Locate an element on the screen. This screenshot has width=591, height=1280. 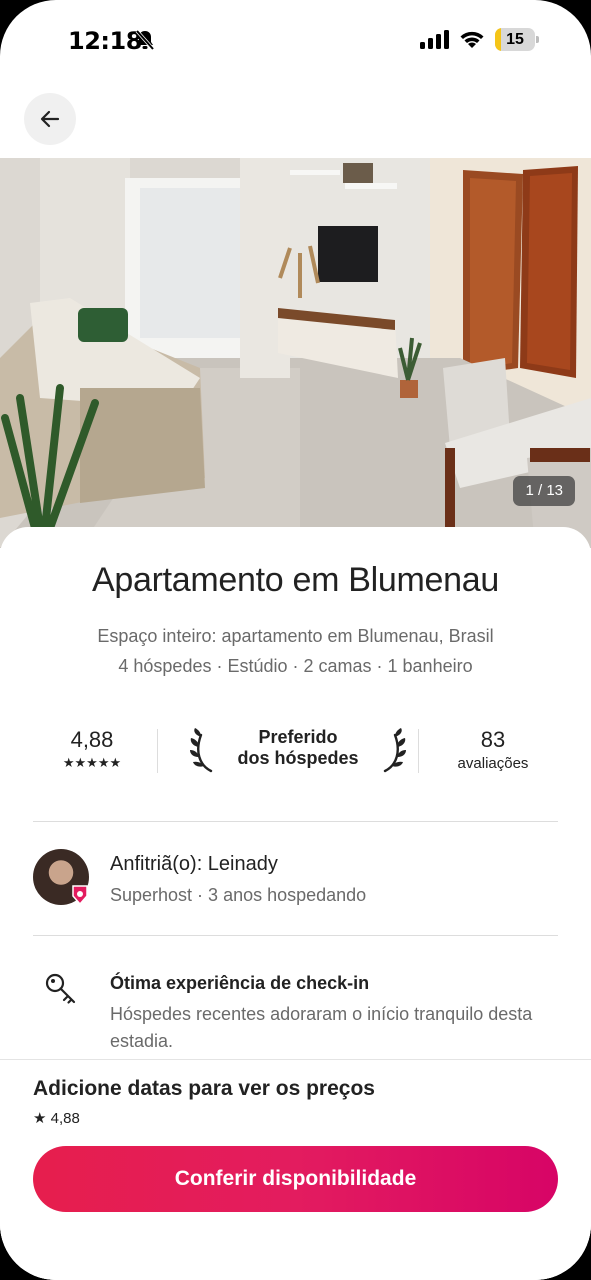
host-name: Anfitriã(o): Leinady is located at coordinates (194, 864).